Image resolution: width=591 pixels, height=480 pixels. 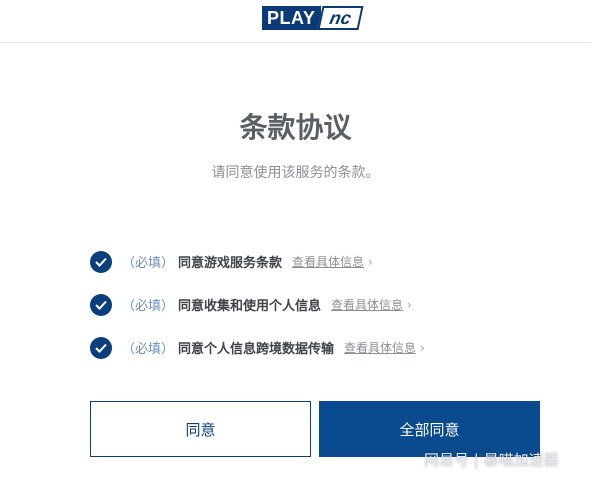 I want to click on logo-nc-text: nc, so click(x=340, y=18).